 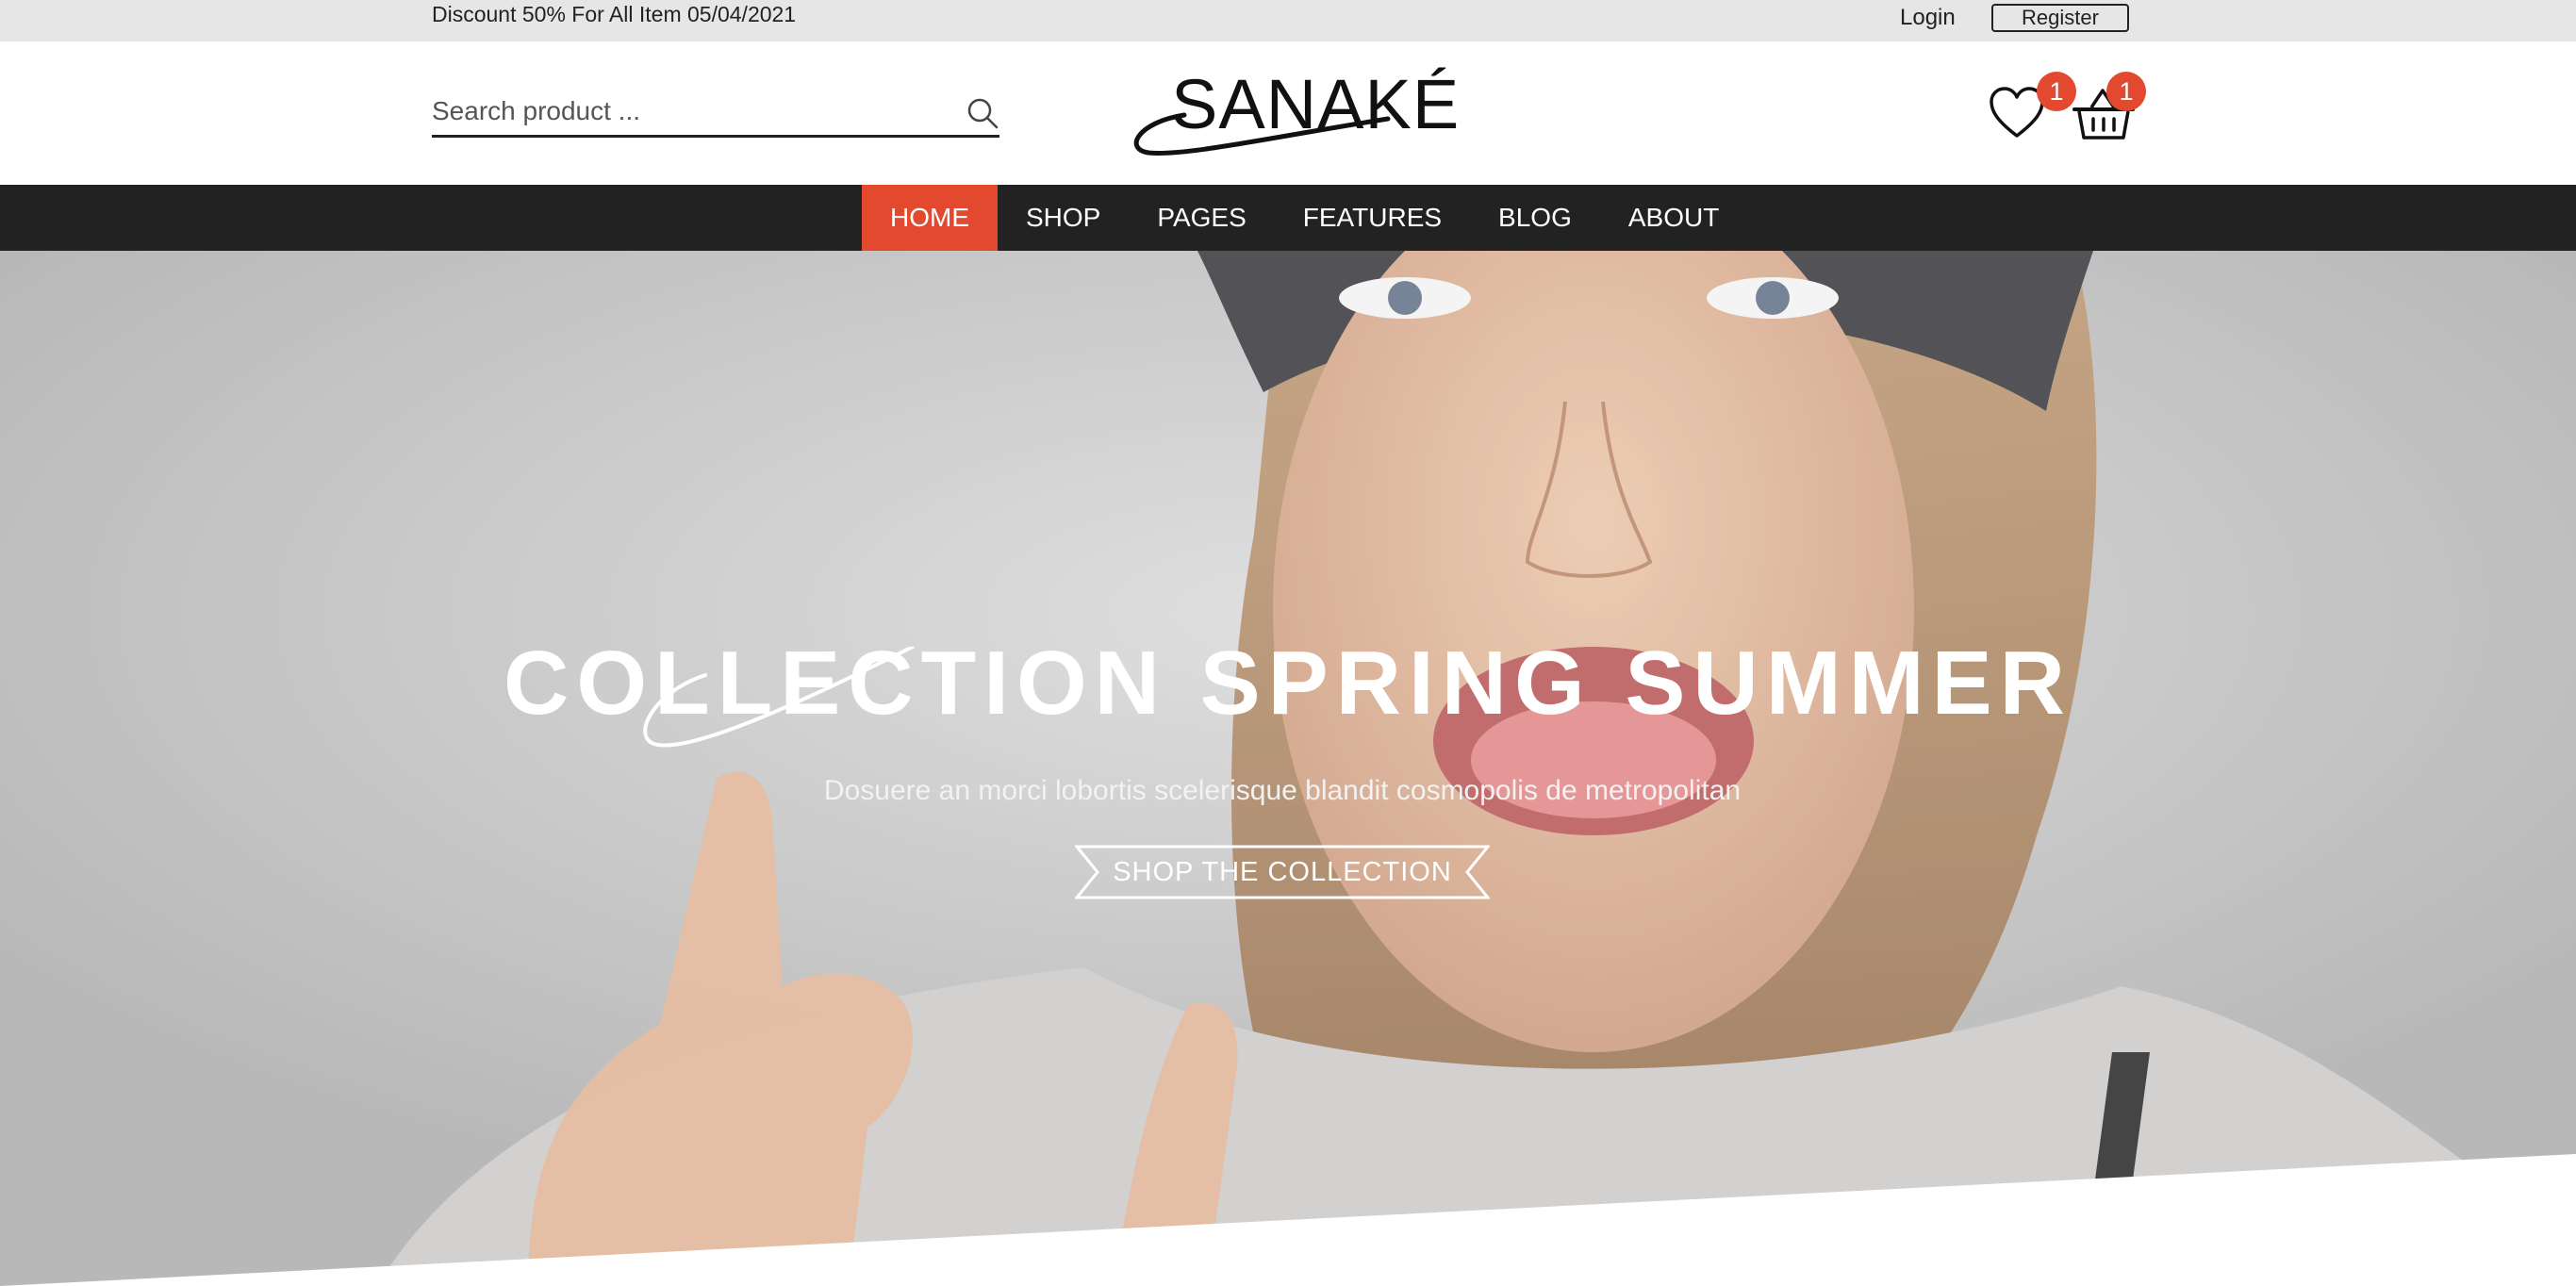 I want to click on nav-item-features: FEATURES, so click(x=1372, y=218).